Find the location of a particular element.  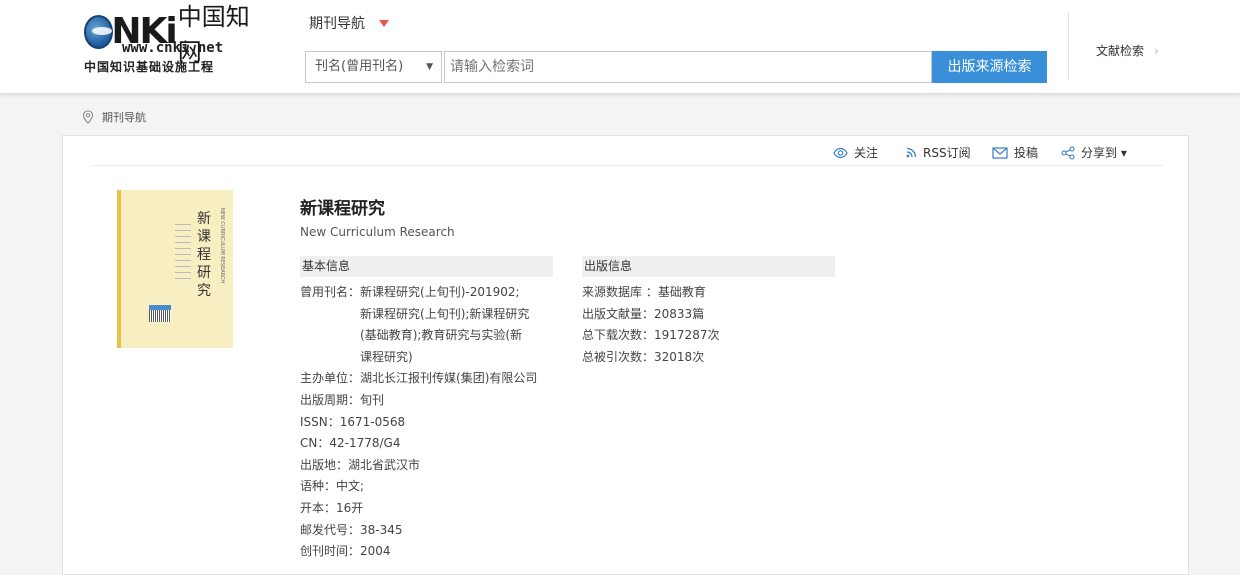

journal-title-en: New Curriculum Research is located at coordinates (377, 232).